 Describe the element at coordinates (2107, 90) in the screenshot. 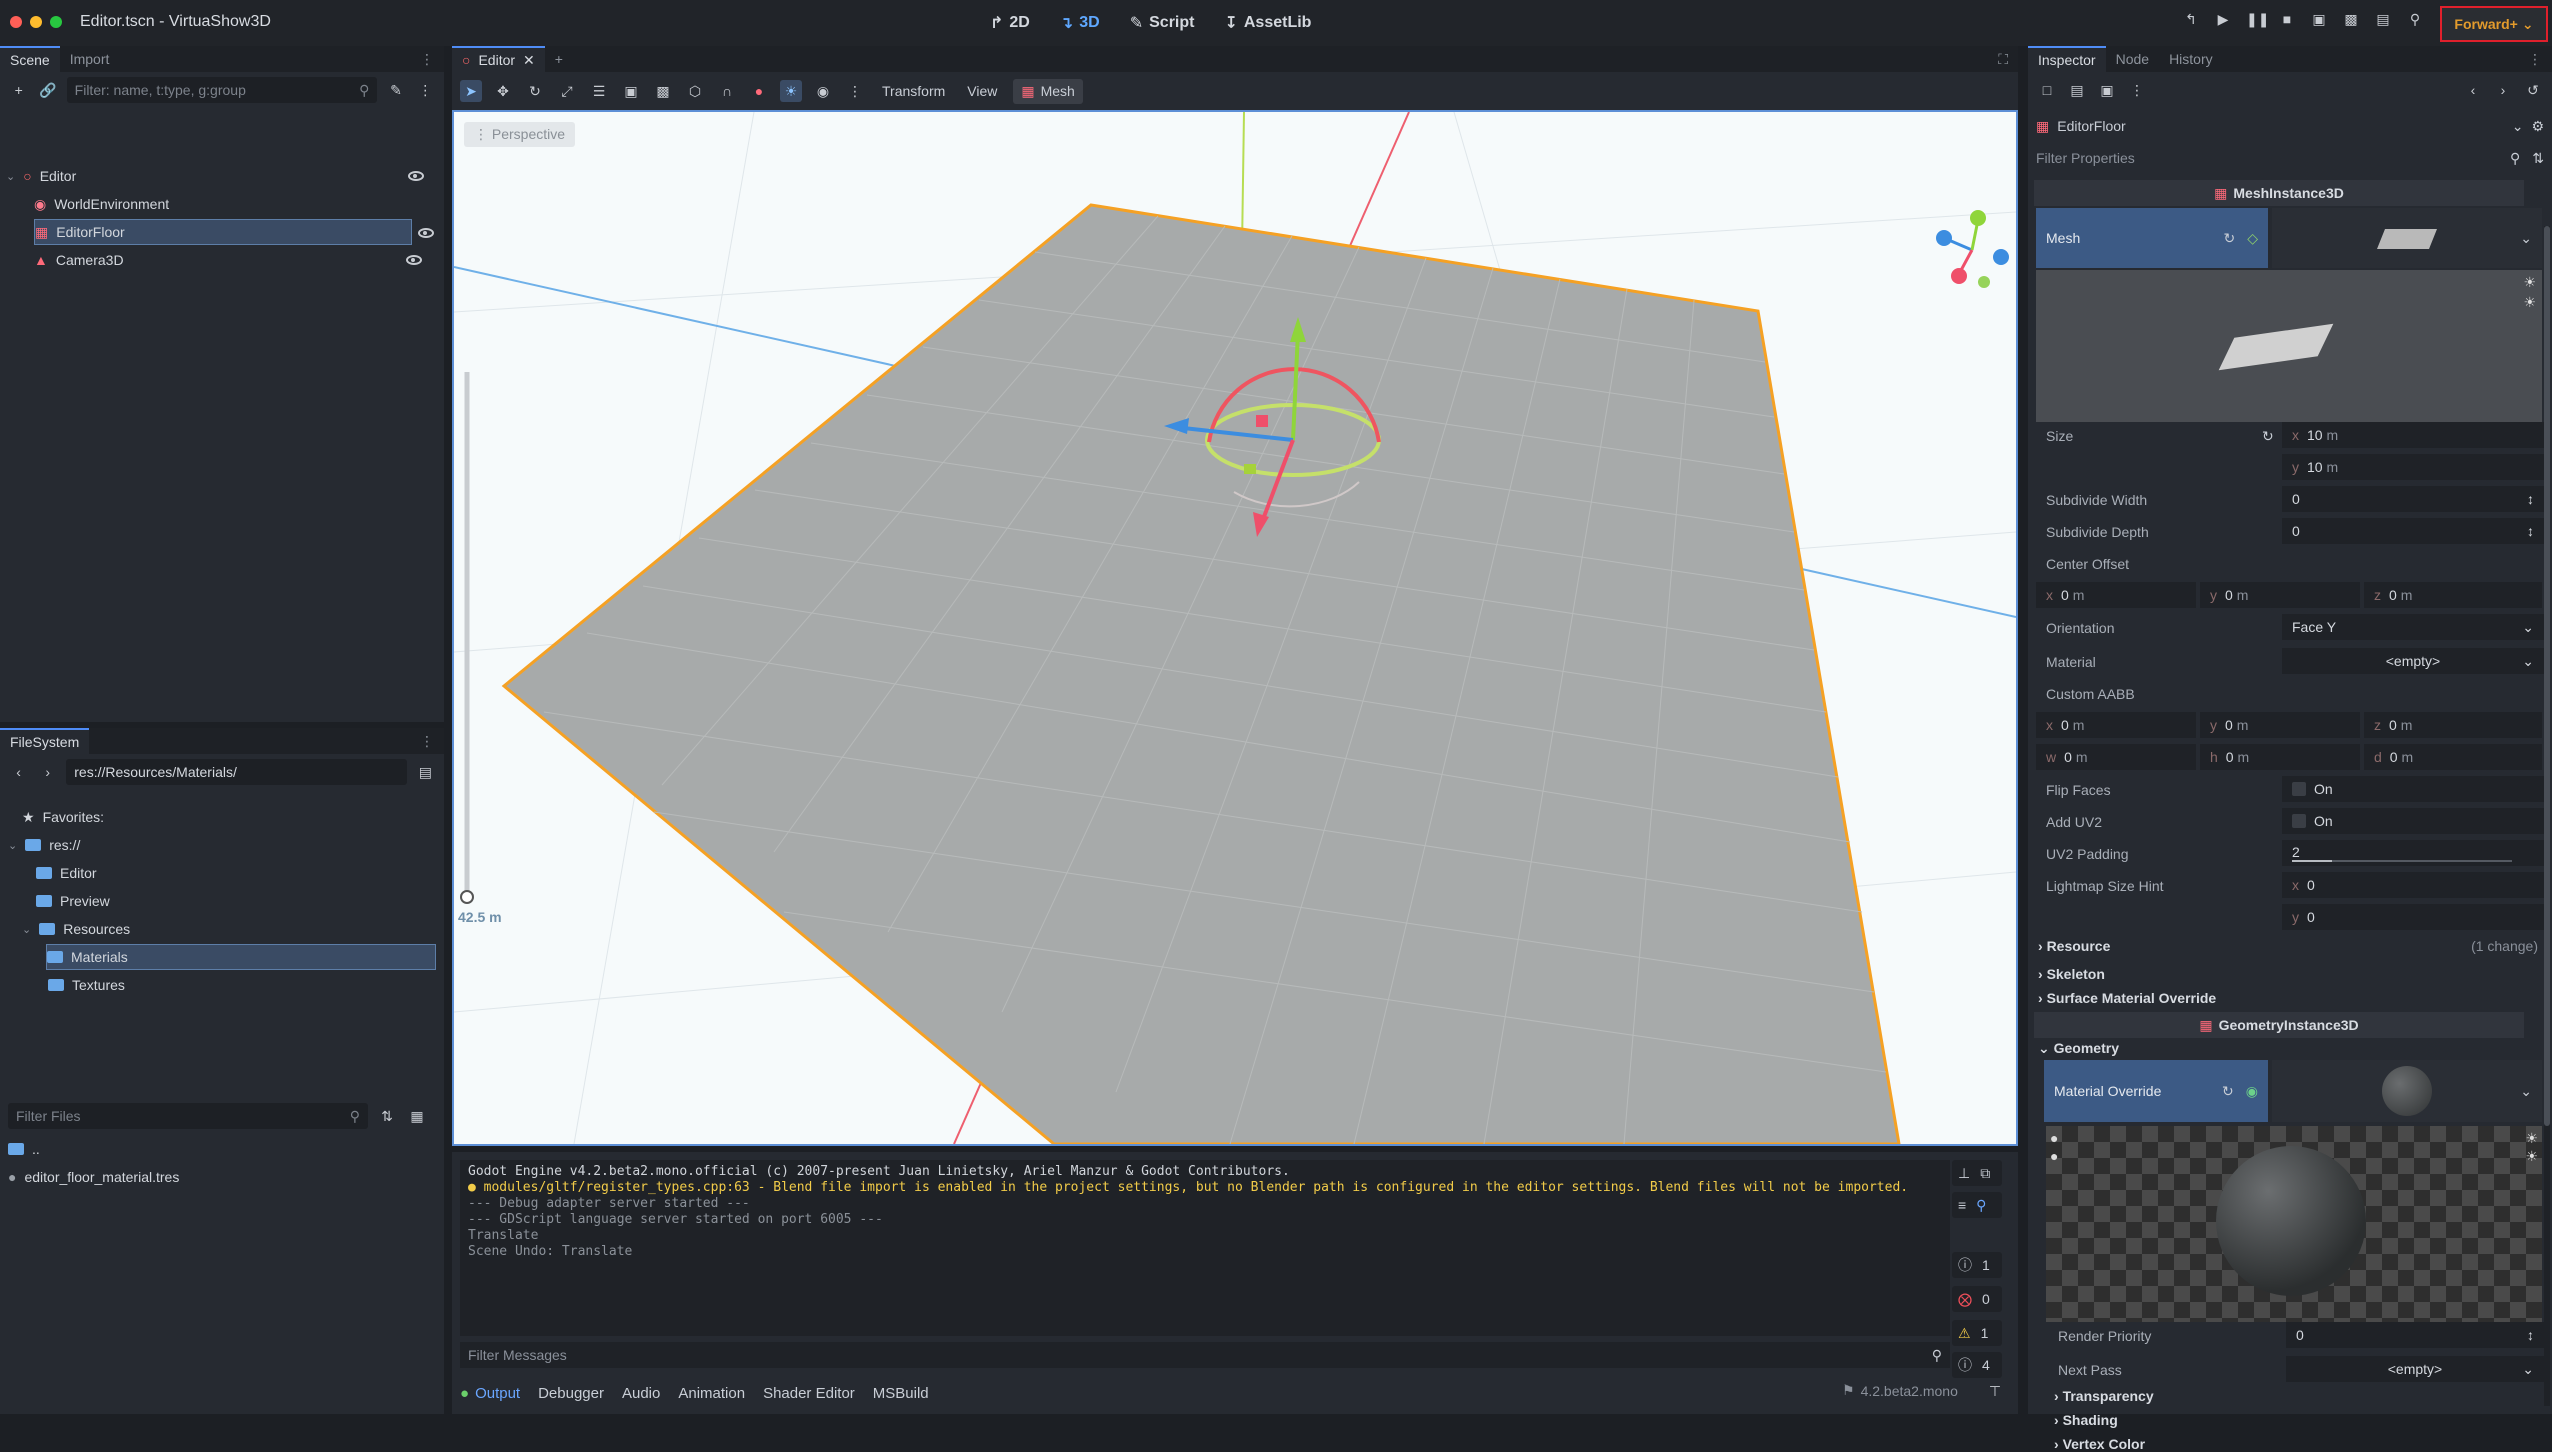

I see `save-resource-button: ▣` at that location.